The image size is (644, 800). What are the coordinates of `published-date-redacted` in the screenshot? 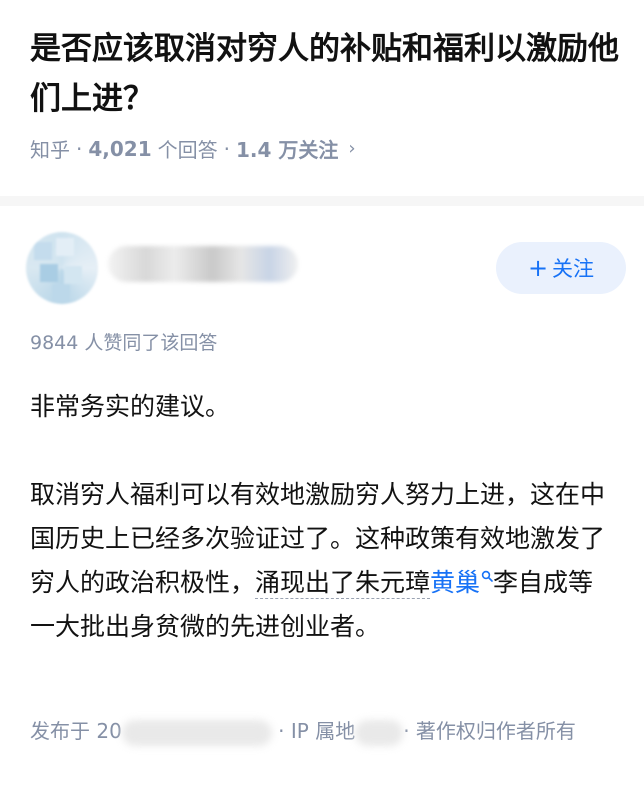 It's located at (196, 732).